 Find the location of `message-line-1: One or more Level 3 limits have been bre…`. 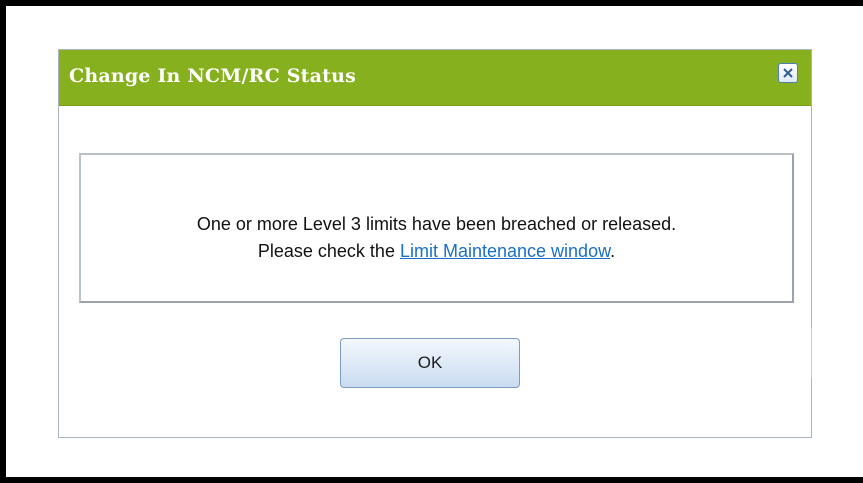

message-line-1: One or more Level 3 limits have been bre… is located at coordinates (436, 224).